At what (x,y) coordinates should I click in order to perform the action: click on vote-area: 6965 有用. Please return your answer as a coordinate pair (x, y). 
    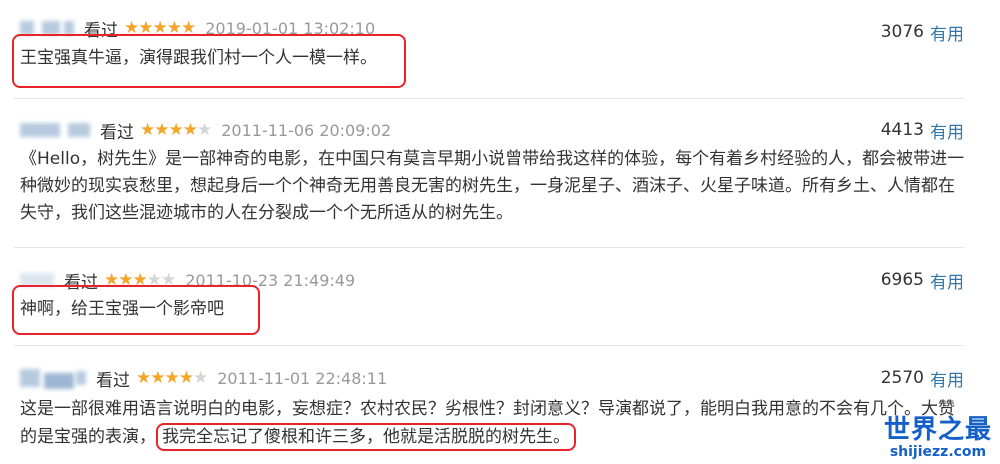
    Looking at the image, I should click on (922, 280).